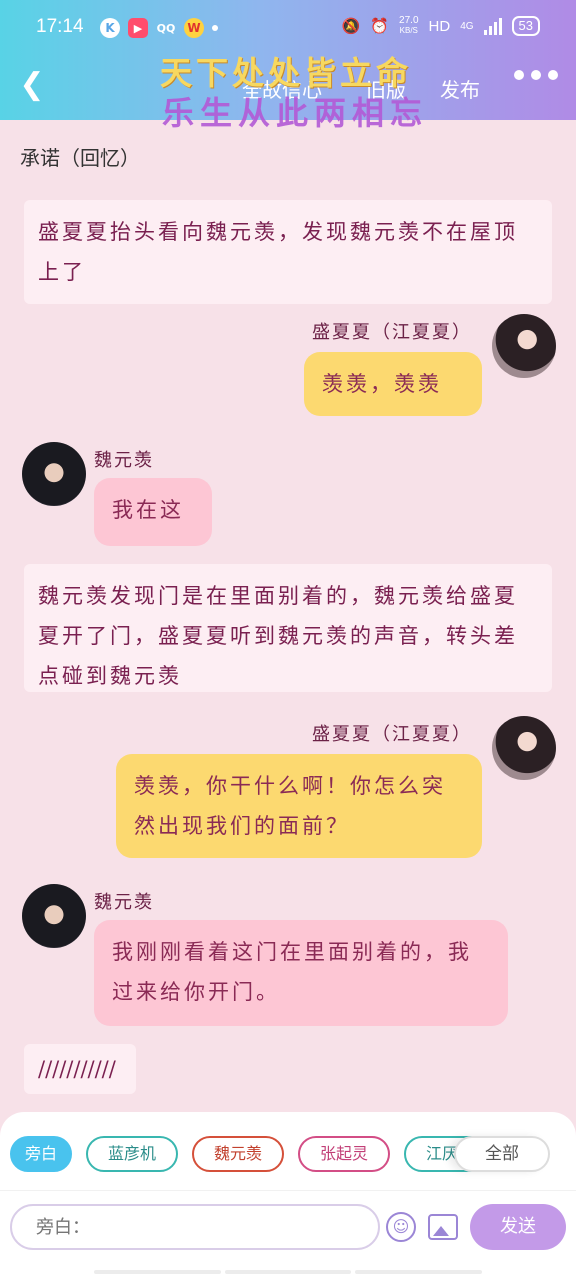 This screenshot has height=1280, width=576. I want to click on composer-panel: 旁白 蓝彦机 魏元羡 张起灵 江厌离 全部 ☺ 发送, so click(288, 1196).